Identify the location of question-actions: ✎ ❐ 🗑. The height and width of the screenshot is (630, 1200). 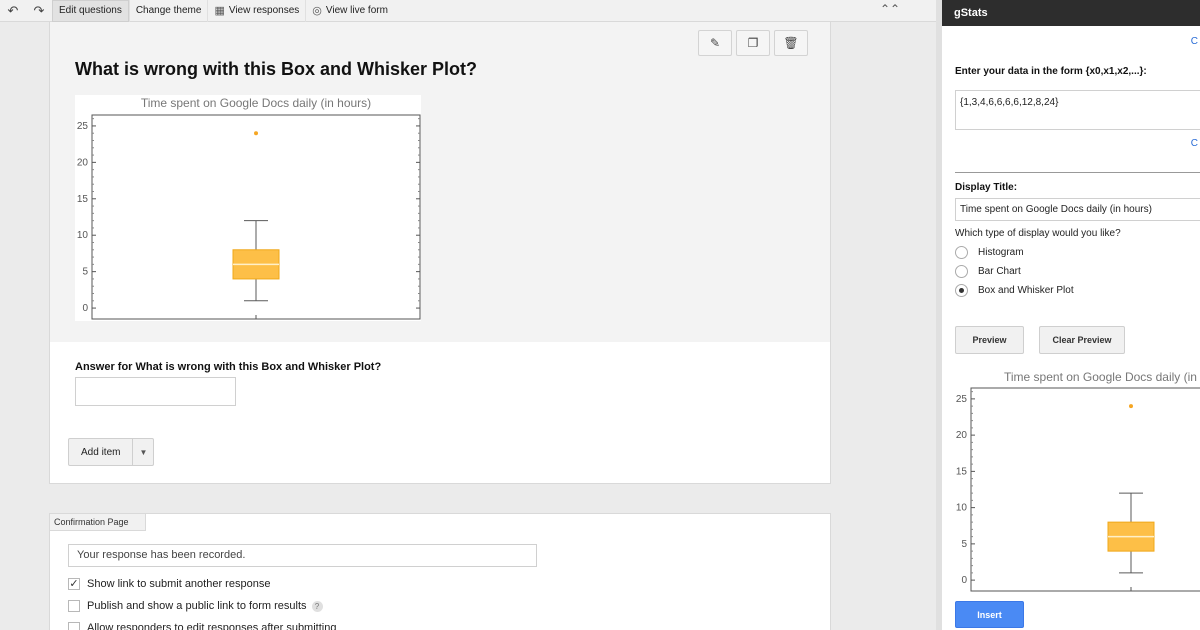
(753, 43).